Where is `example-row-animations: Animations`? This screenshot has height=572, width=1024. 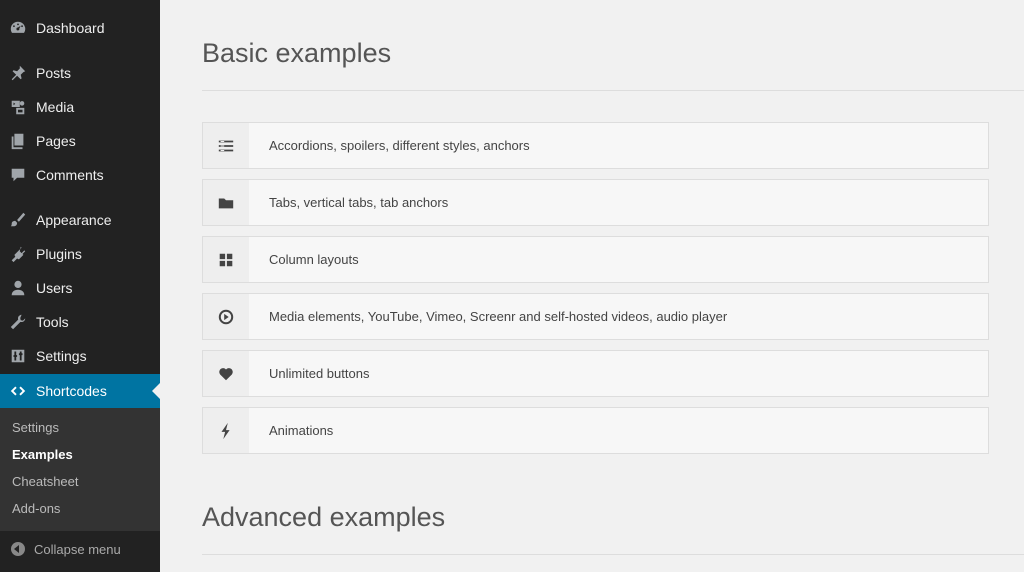 example-row-animations: Animations is located at coordinates (595, 430).